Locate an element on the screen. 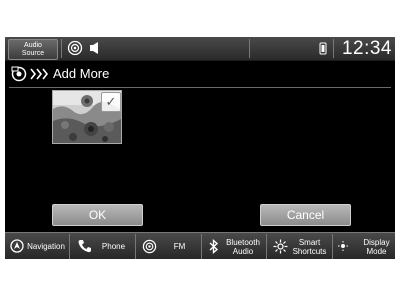  bluetooth-audio-label: Bluetooth Audio is located at coordinates (243, 246).